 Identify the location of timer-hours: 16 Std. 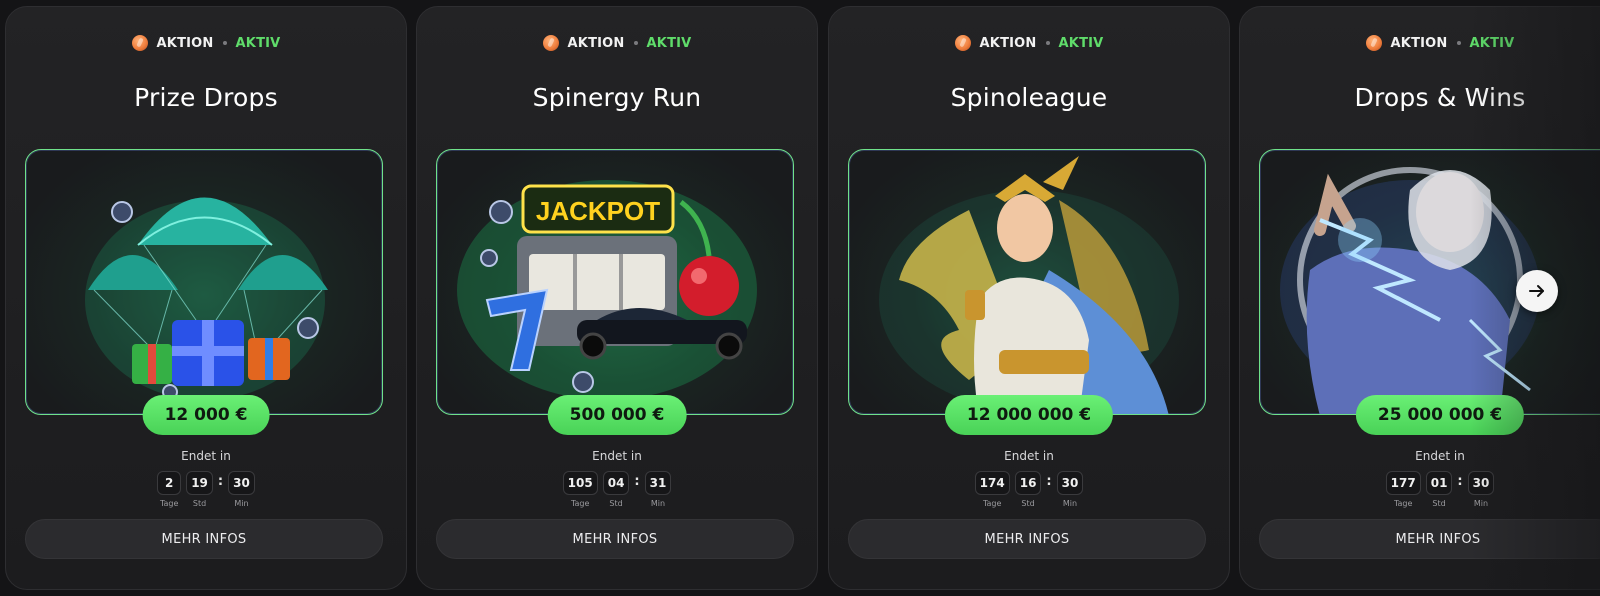
(1028, 489).